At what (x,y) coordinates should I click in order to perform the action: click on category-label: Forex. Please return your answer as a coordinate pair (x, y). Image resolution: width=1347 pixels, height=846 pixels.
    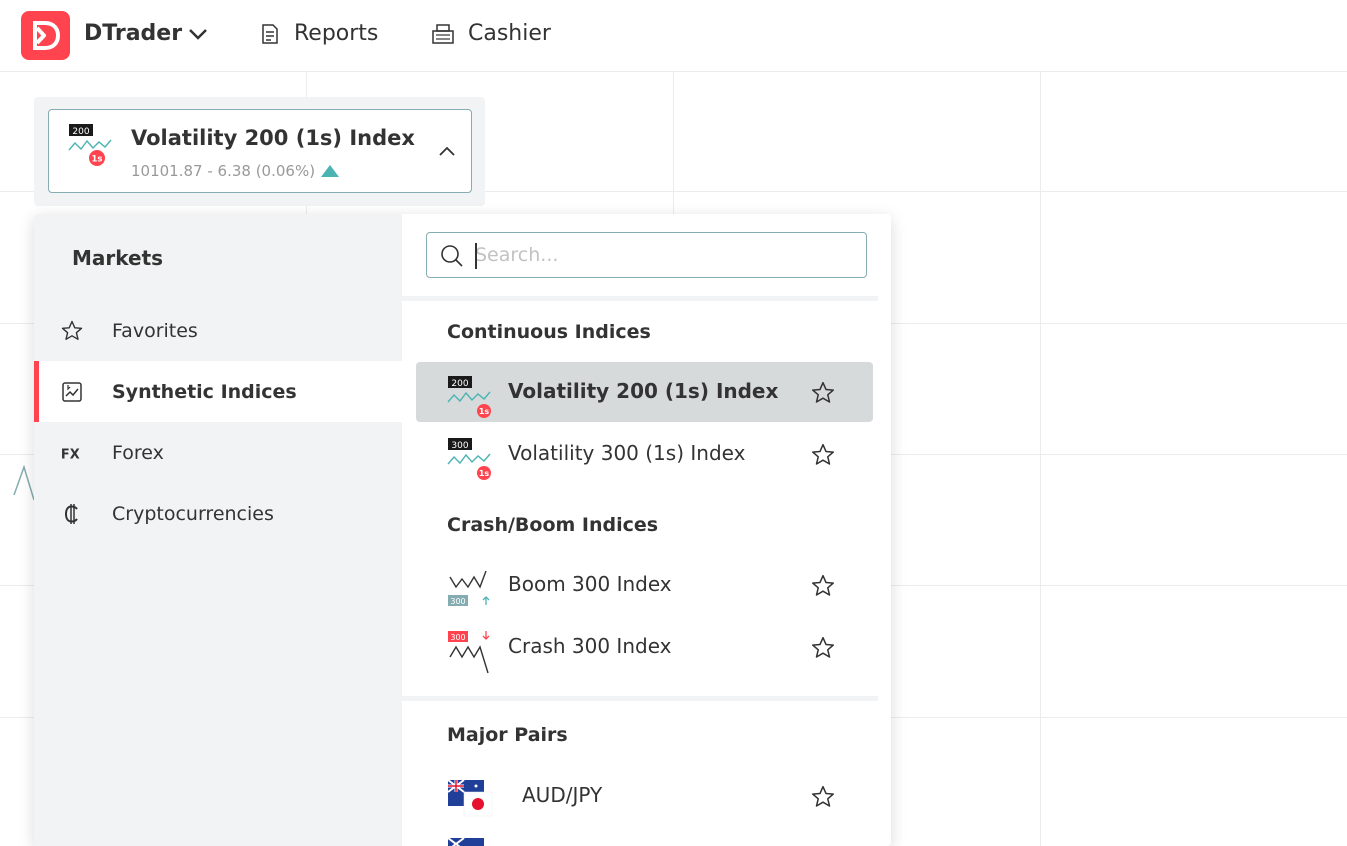
    Looking at the image, I should click on (138, 452).